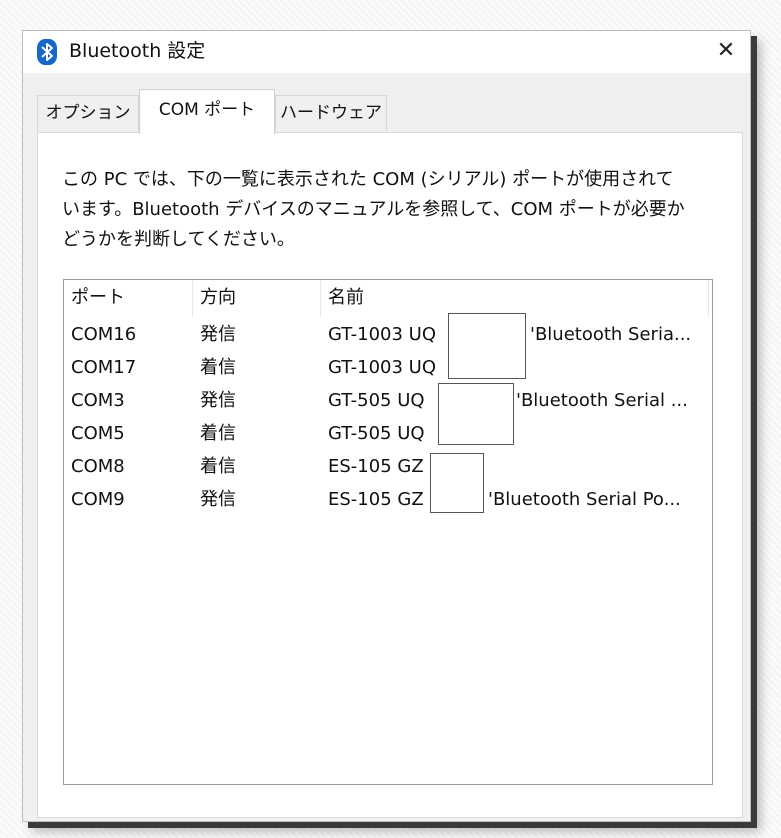  Describe the element at coordinates (104, 367) in the screenshot. I see `port-cell: COM17` at that location.